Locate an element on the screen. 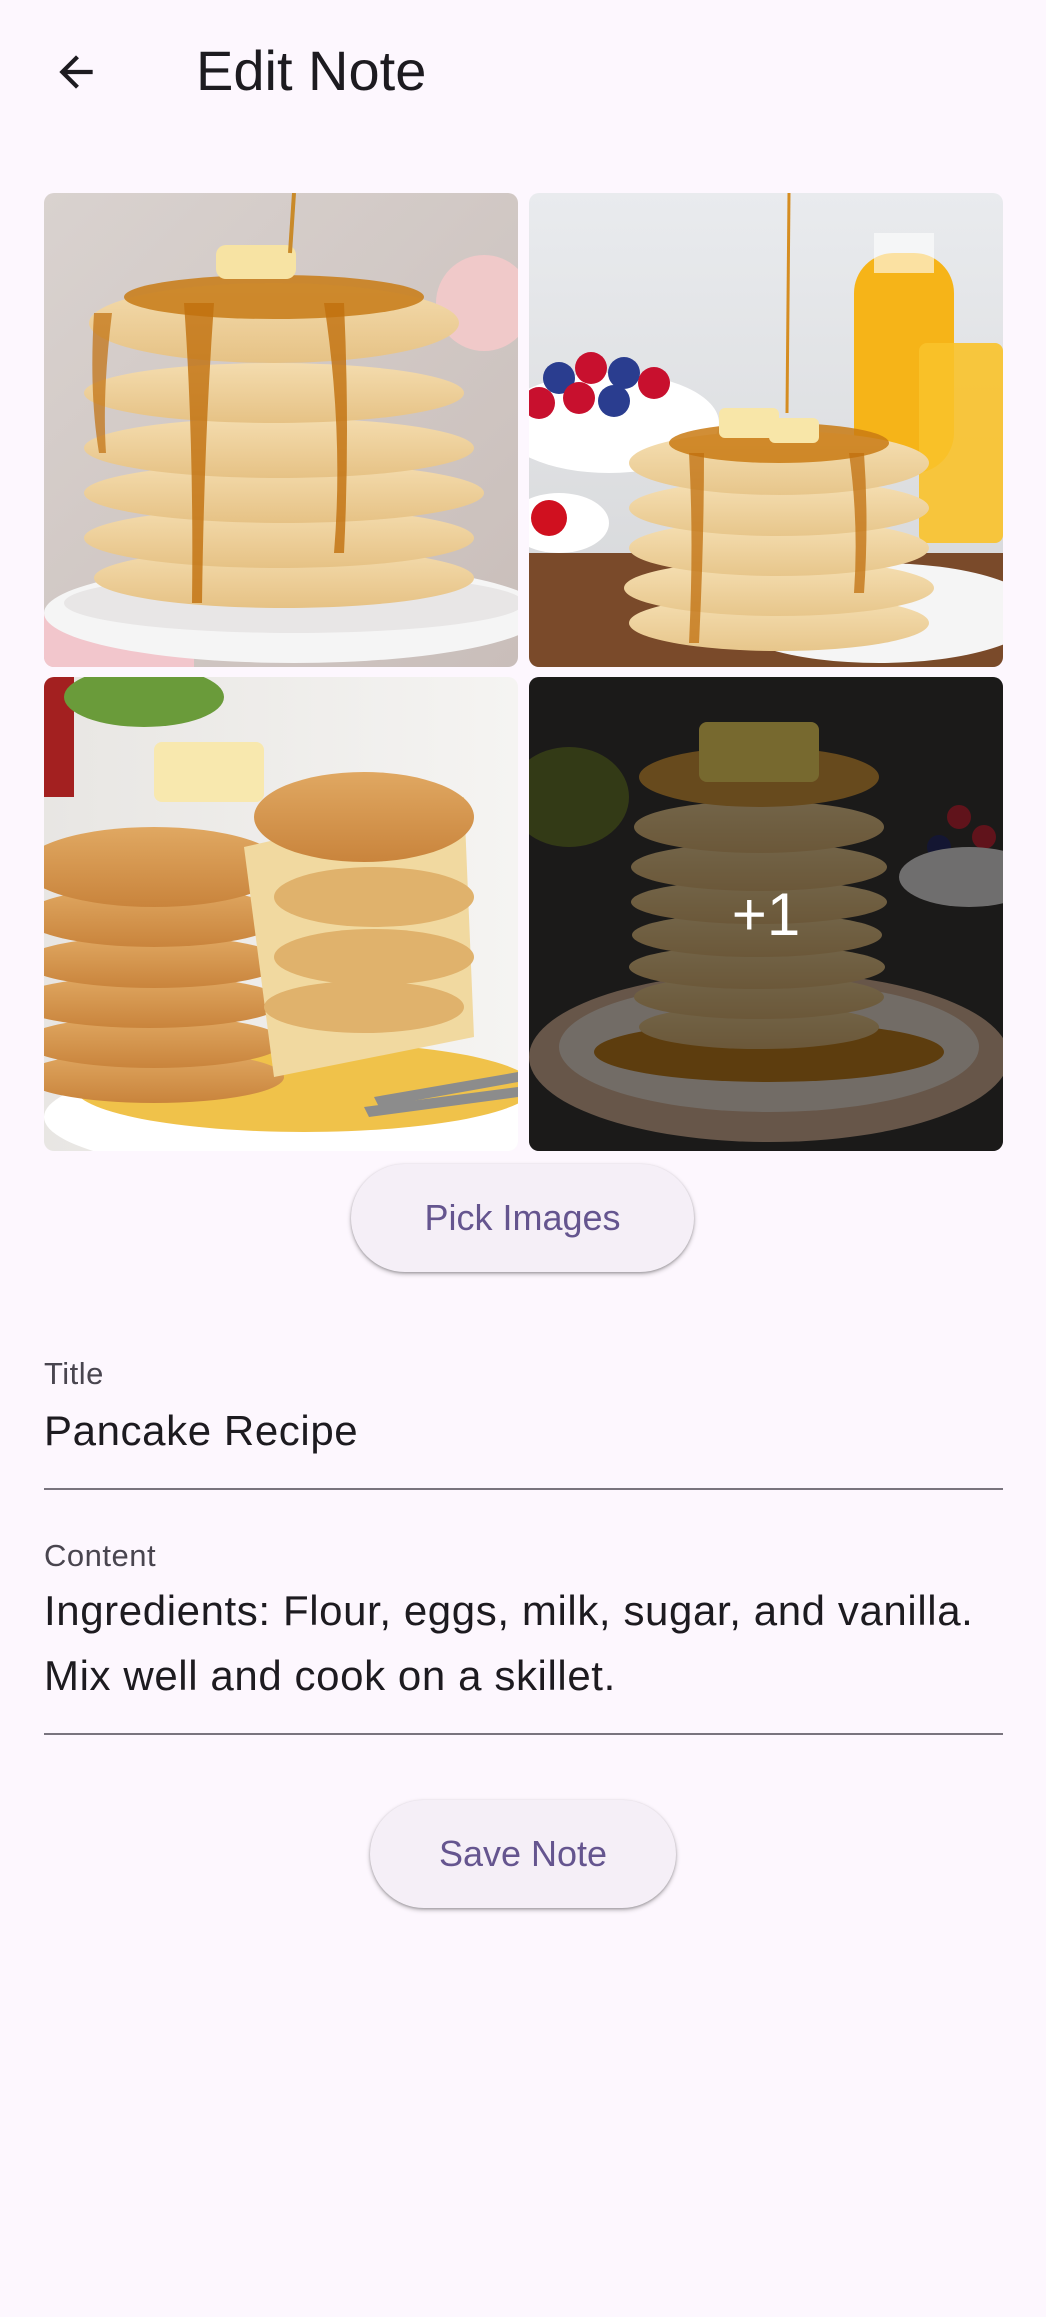  more-images-overlay: +1 is located at coordinates (766, 914).